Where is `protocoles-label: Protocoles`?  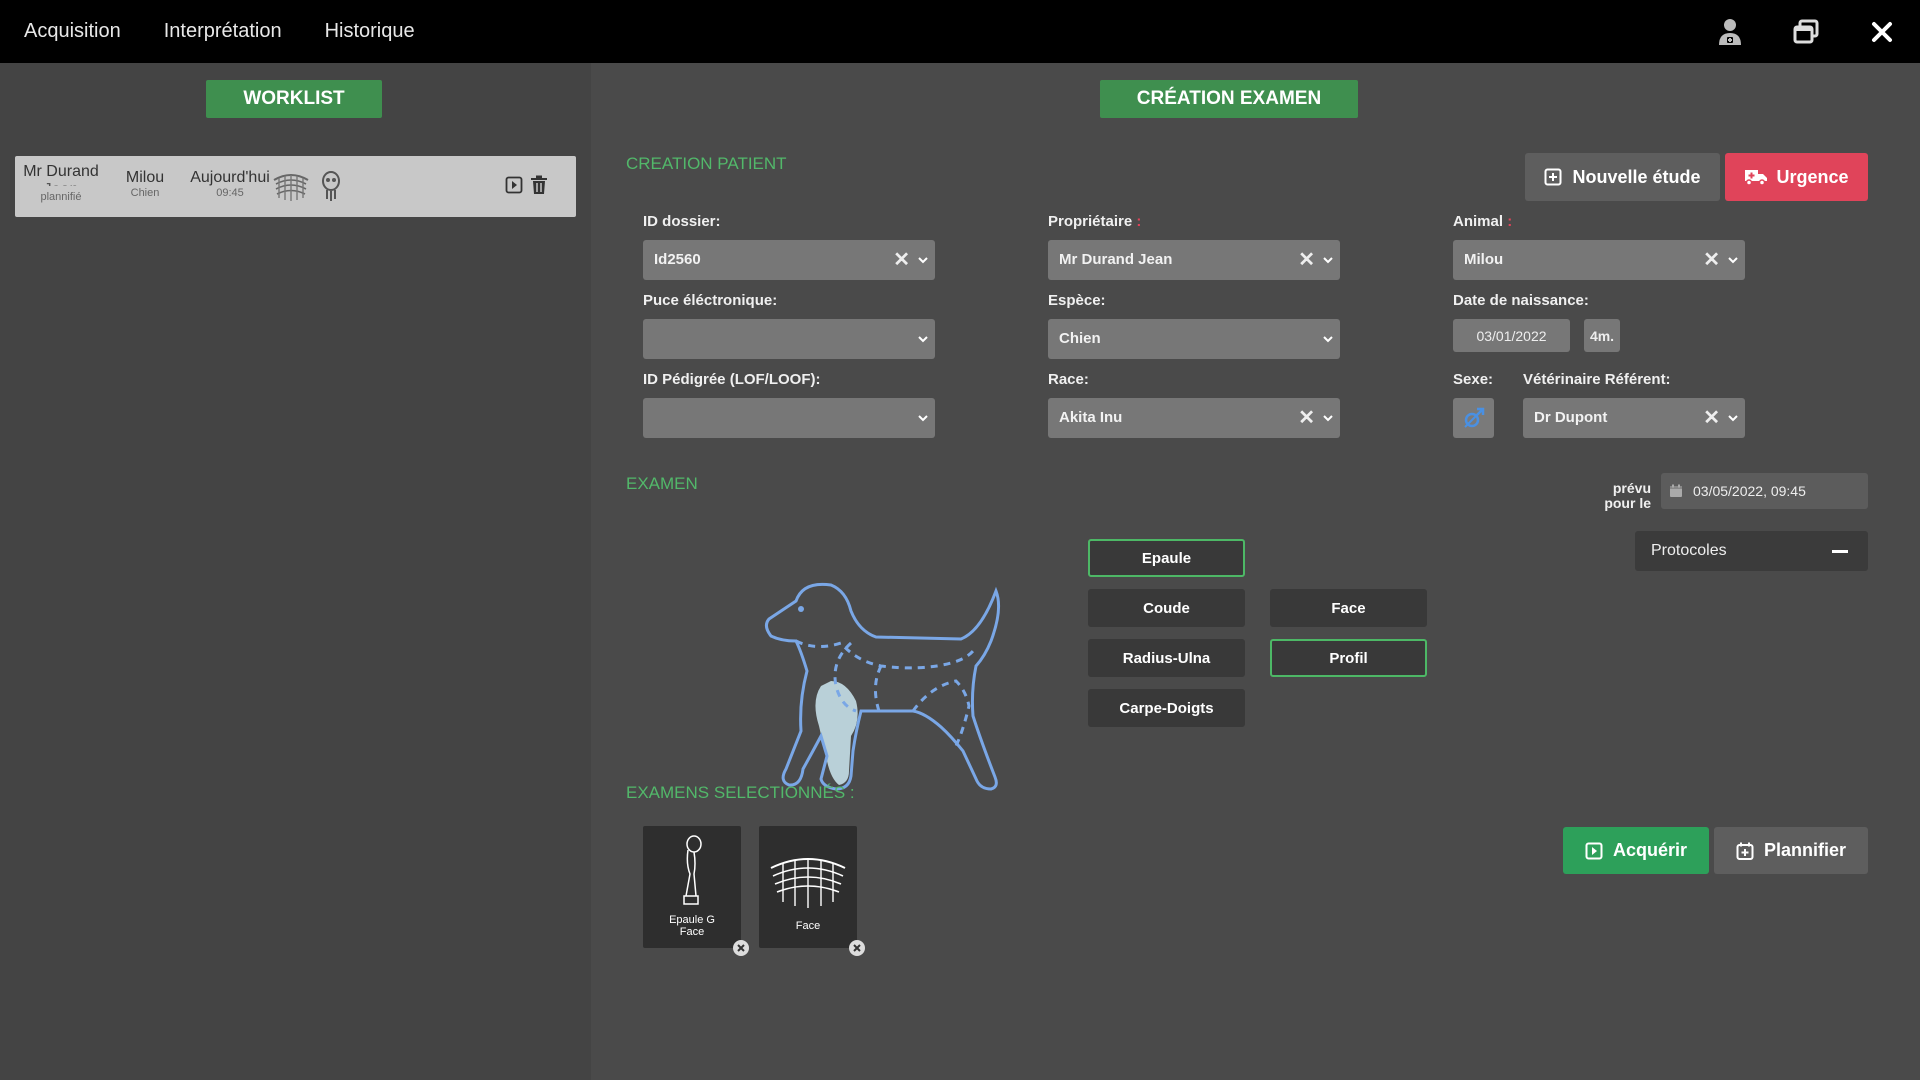
protocoles-label: Protocoles is located at coordinates (1689, 550).